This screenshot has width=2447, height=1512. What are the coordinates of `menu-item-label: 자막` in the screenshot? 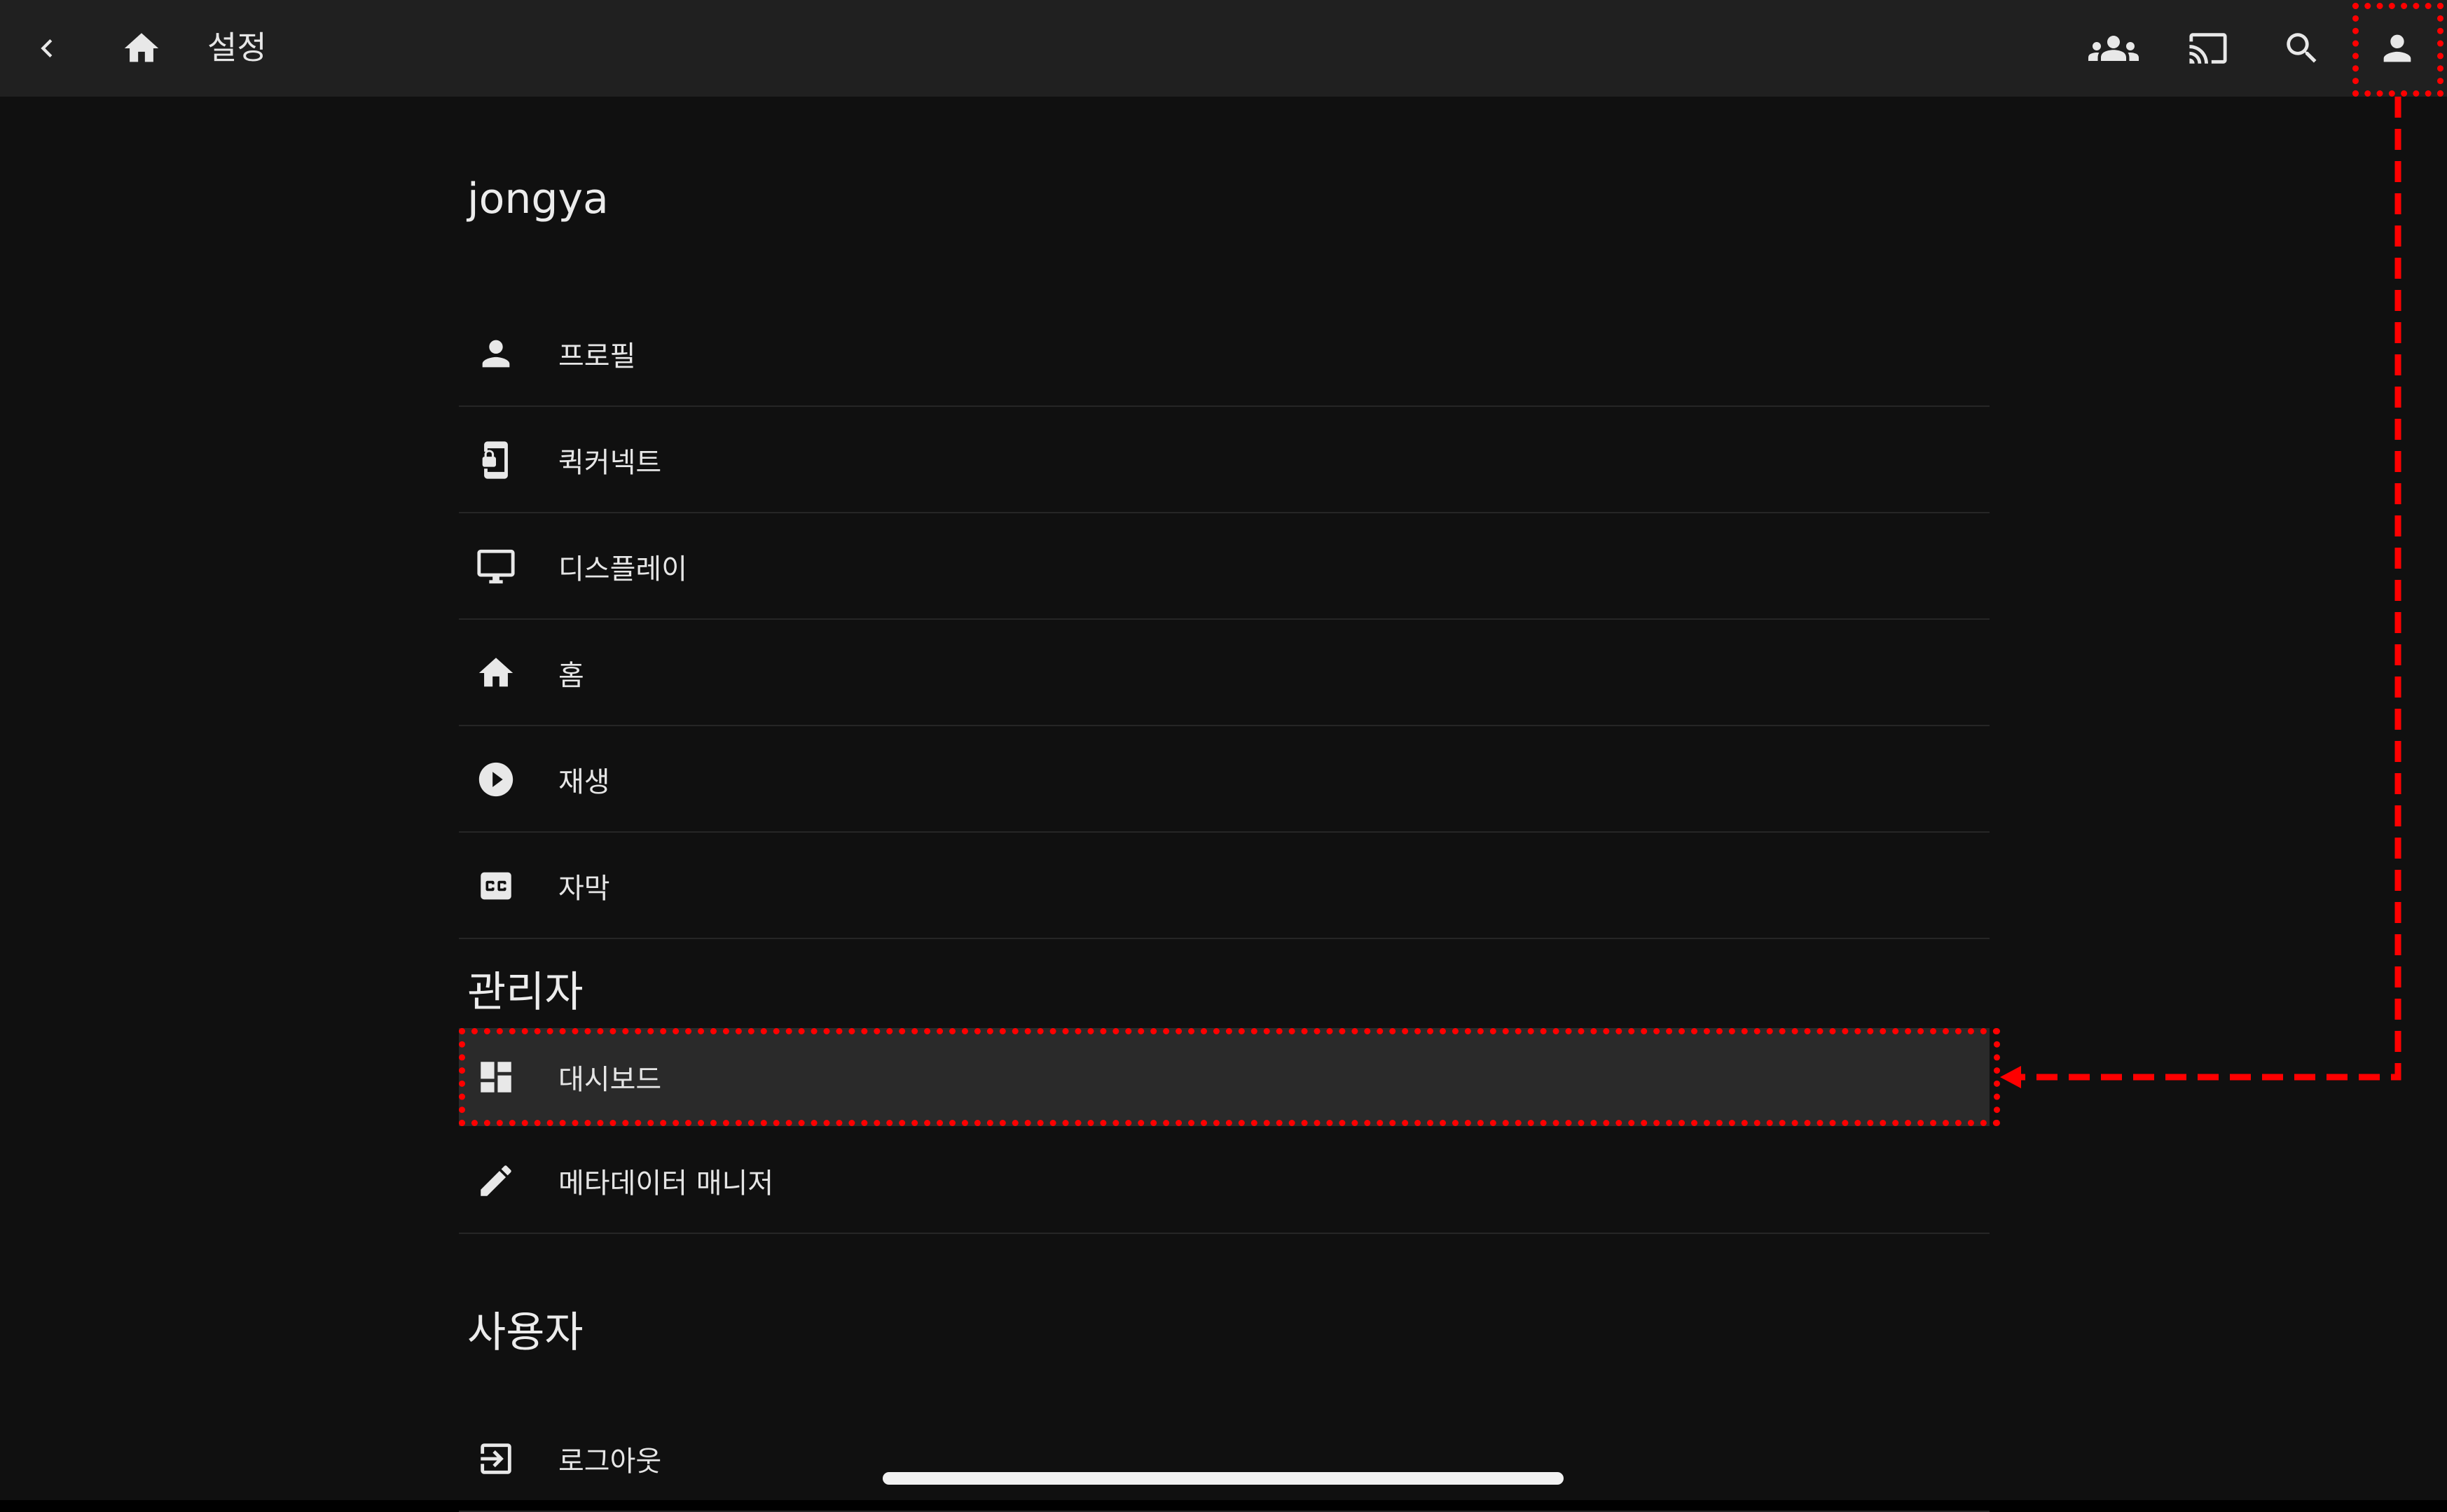 It's located at (584, 889).